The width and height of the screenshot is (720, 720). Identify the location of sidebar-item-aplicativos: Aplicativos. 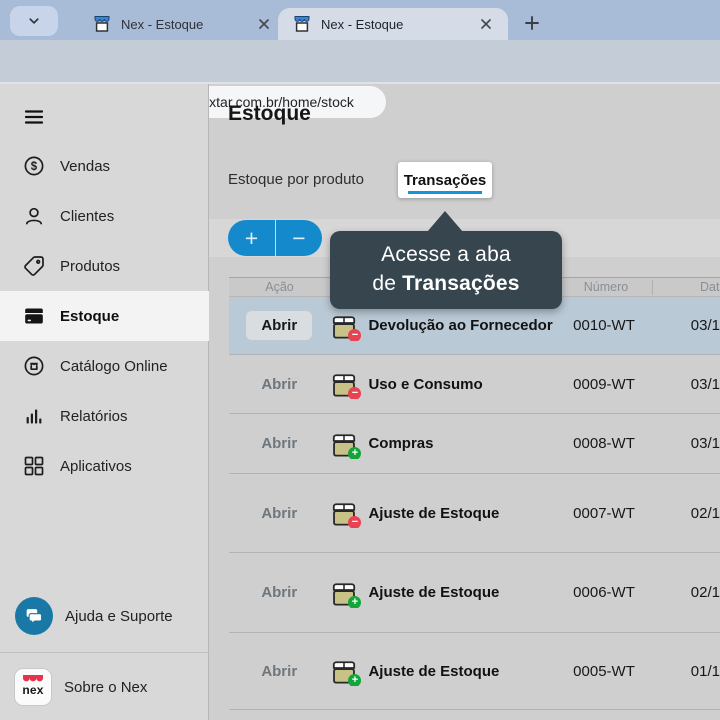
(104, 466).